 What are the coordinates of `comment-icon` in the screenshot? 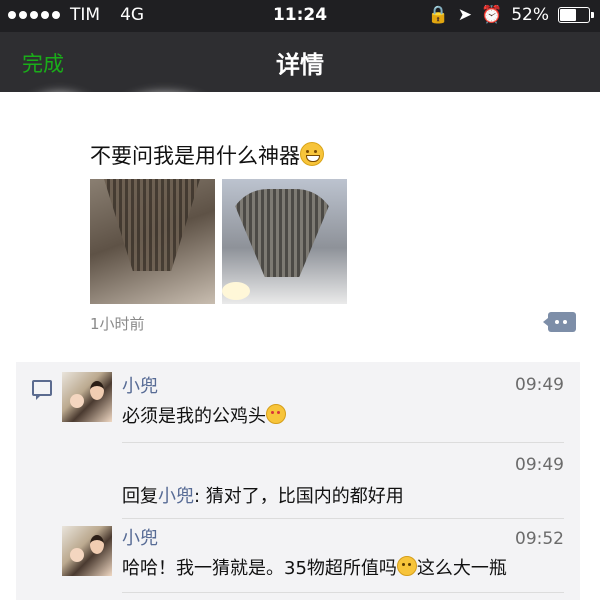 It's located at (42, 390).